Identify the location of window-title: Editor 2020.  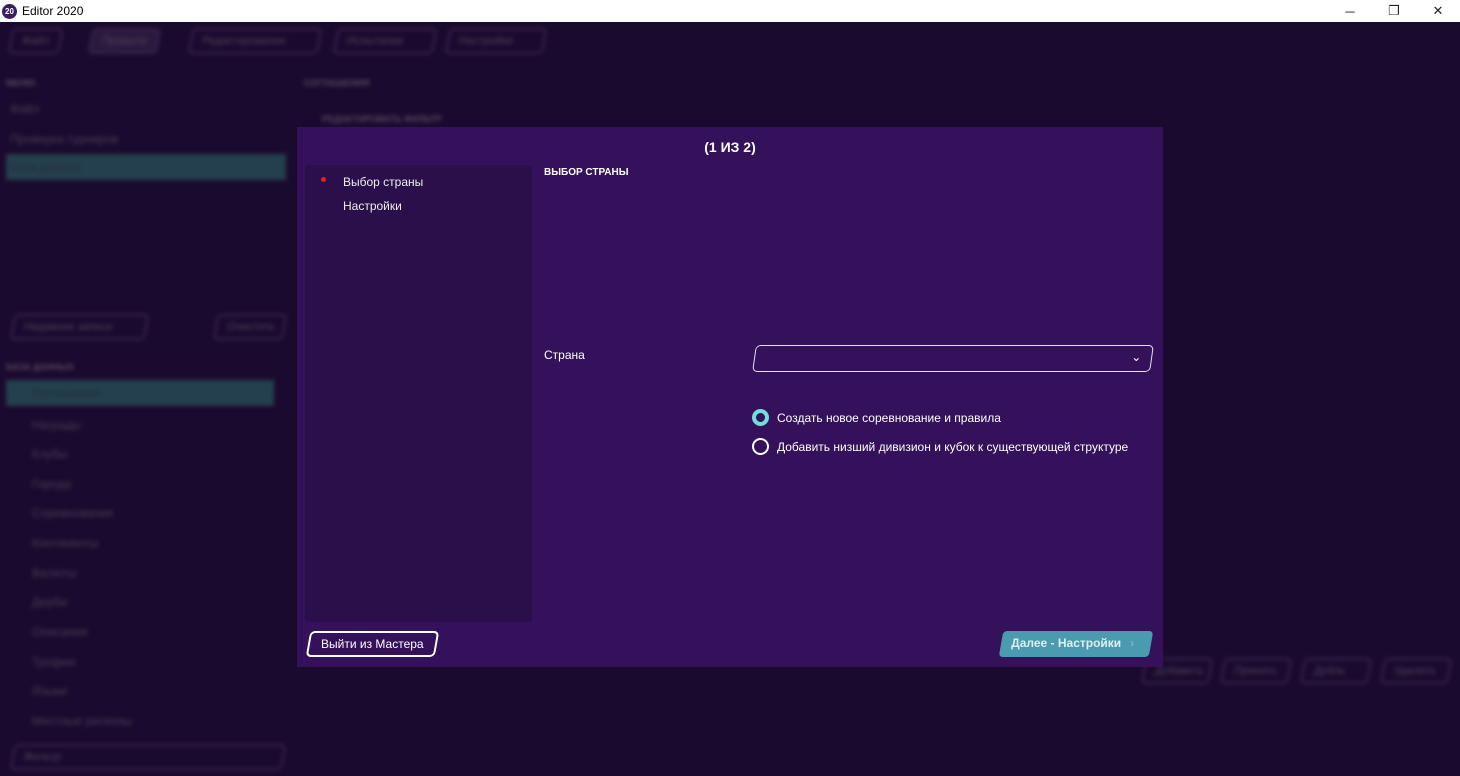
(53, 11).